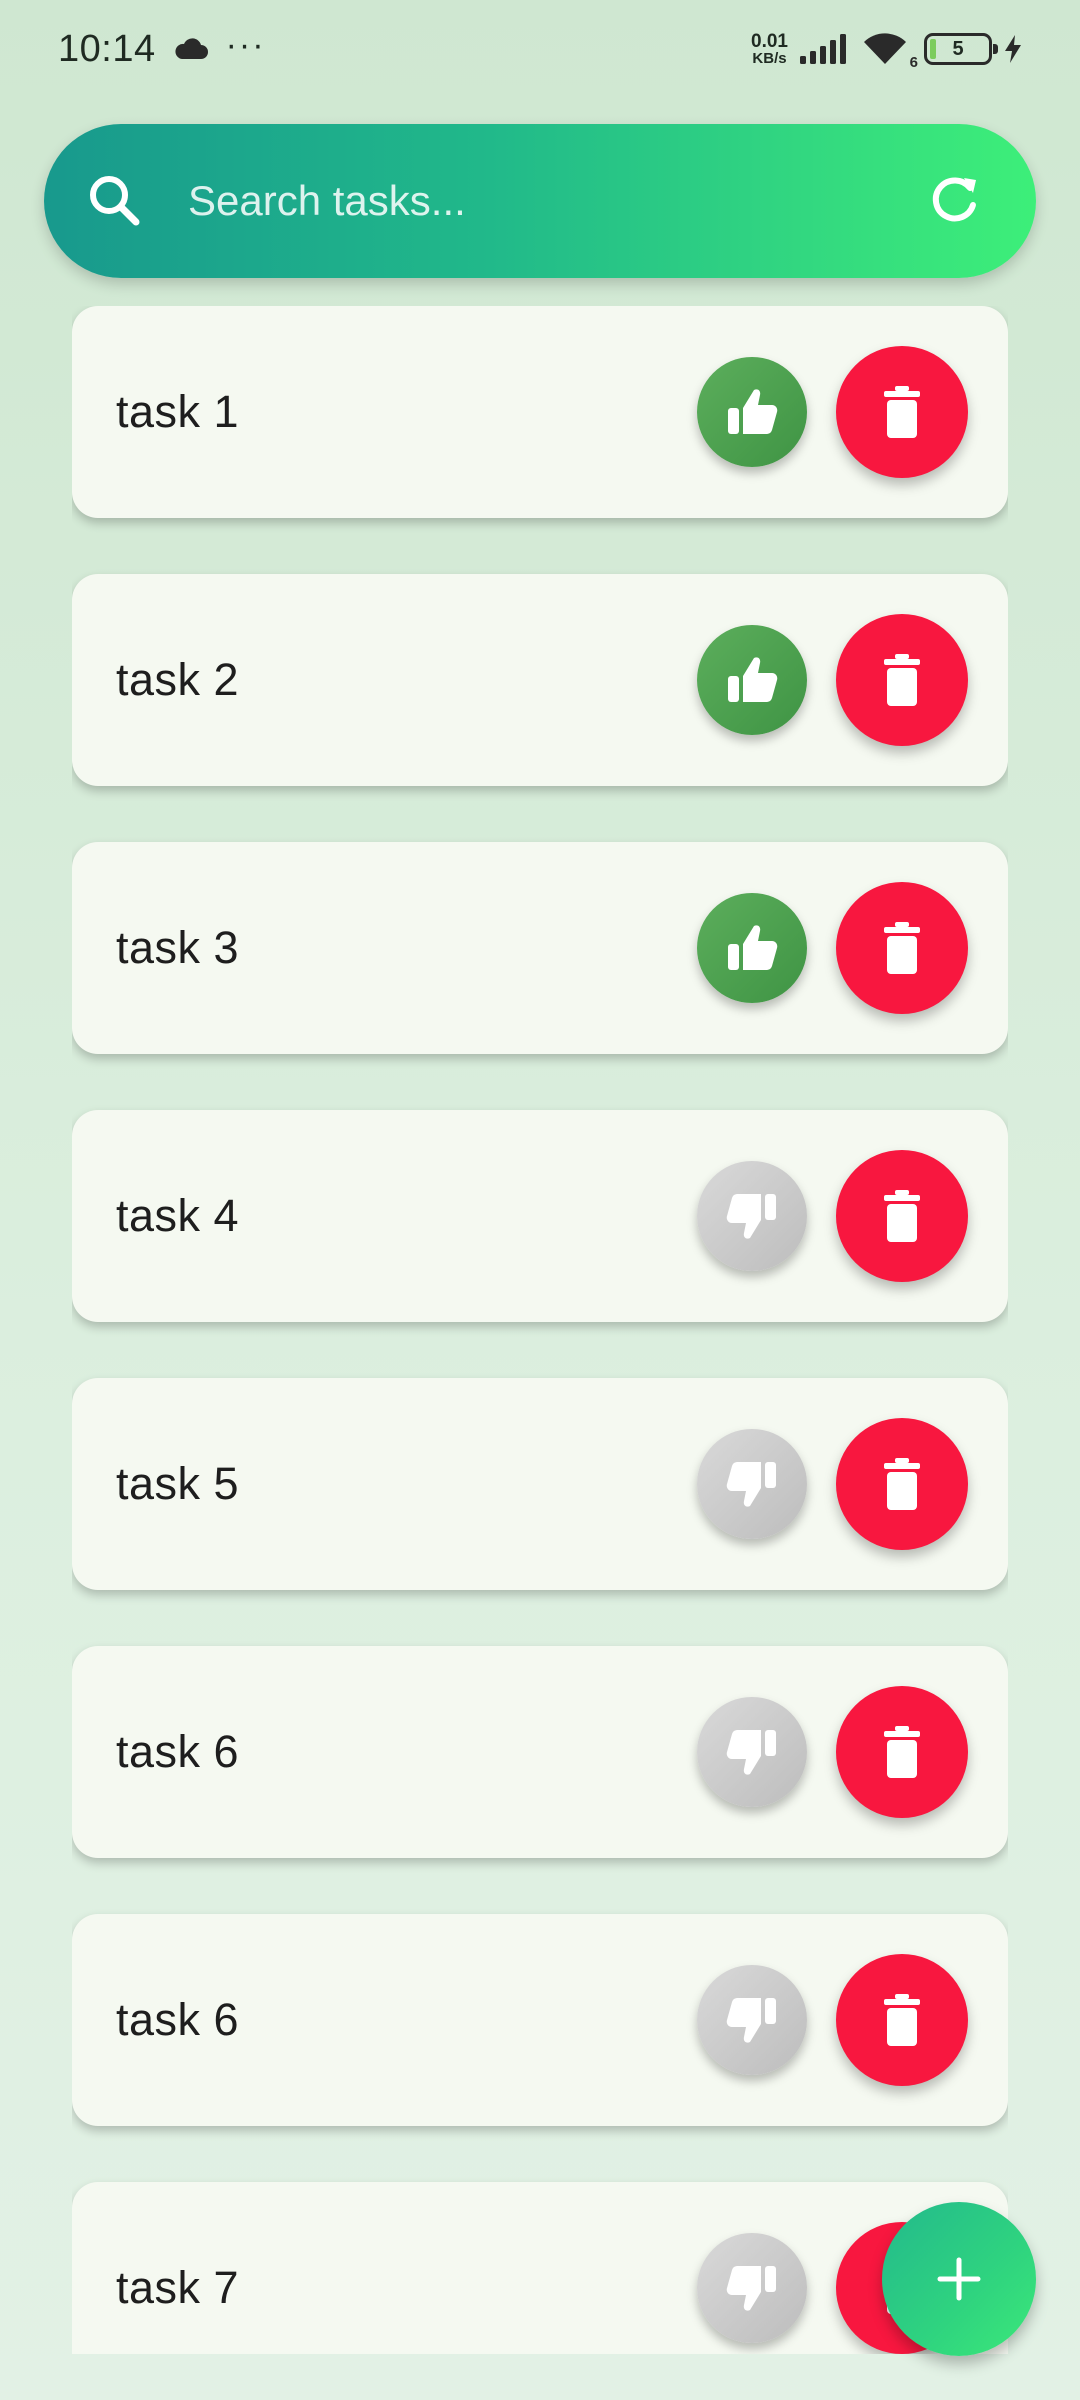 The width and height of the screenshot is (1080, 2400). I want to click on task-title: task 7, so click(178, 2287).